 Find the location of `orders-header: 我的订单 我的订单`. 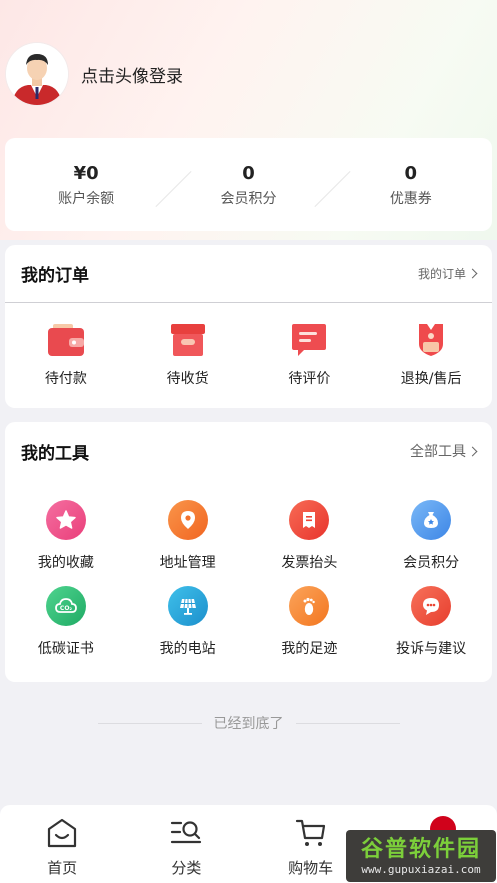

orders-header: 我的订单 我的订单 is located at coordinates (248, 274).